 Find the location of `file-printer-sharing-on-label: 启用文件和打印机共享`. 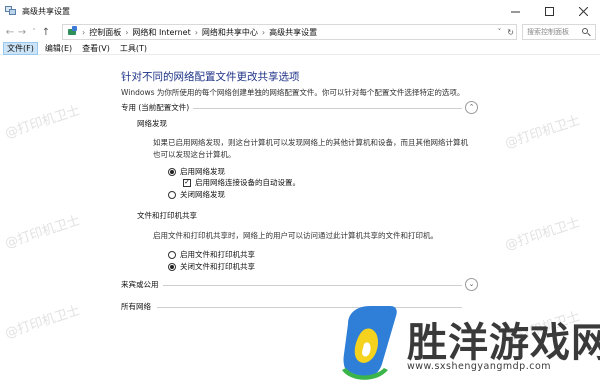

file-printer-sharing-on-label: 启用文件和打印机共享 is located at coordinates (217, 254).